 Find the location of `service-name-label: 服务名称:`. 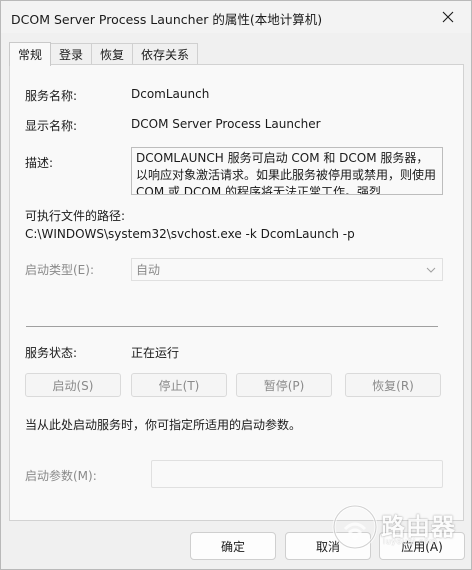

service-name-label: 服务名称: is located at coordinates (51, 96).